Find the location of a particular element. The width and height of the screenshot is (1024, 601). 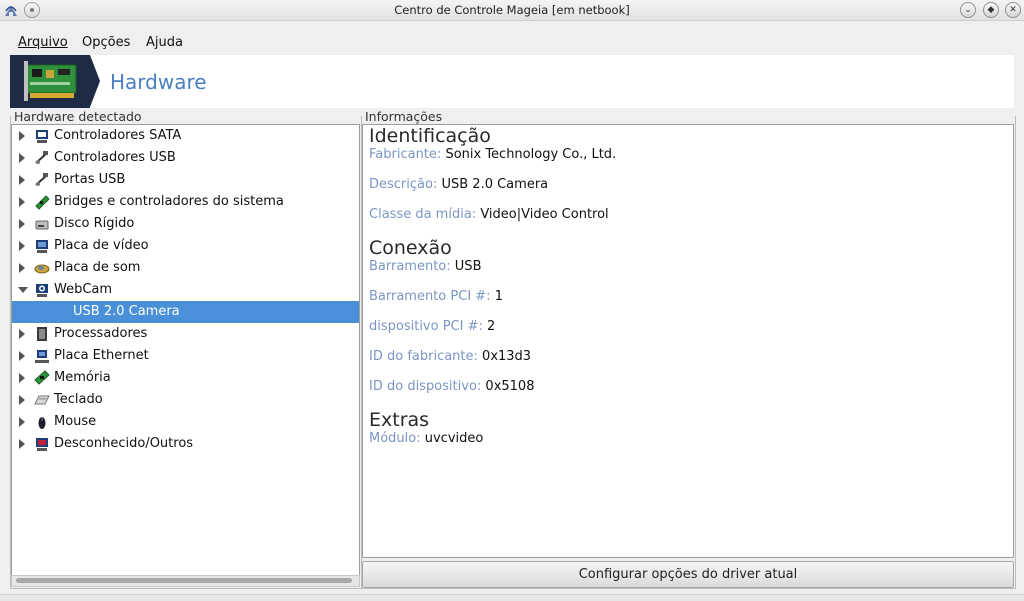

configure-driver-button: Configurar opções do driver atual is located at coordinates (688, 574).